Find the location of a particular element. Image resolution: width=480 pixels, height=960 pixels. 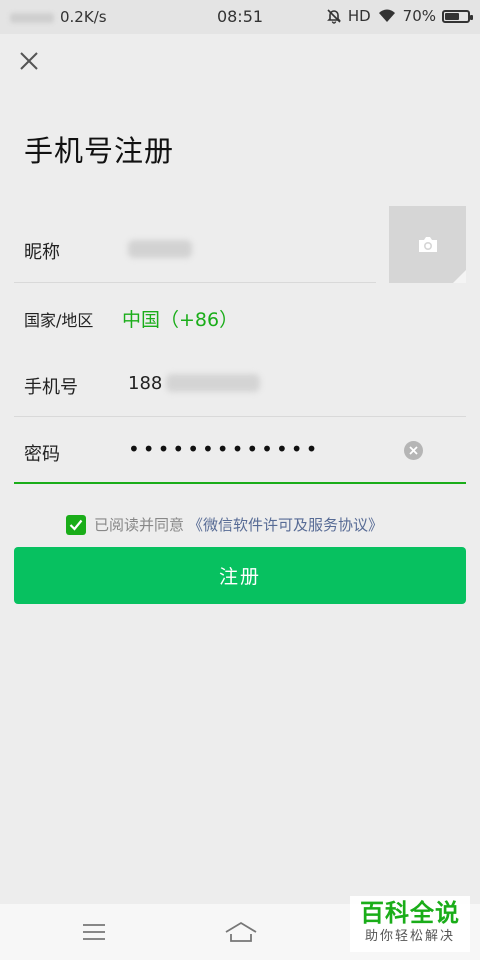

camera-icon is located at coordinates (428, 244).